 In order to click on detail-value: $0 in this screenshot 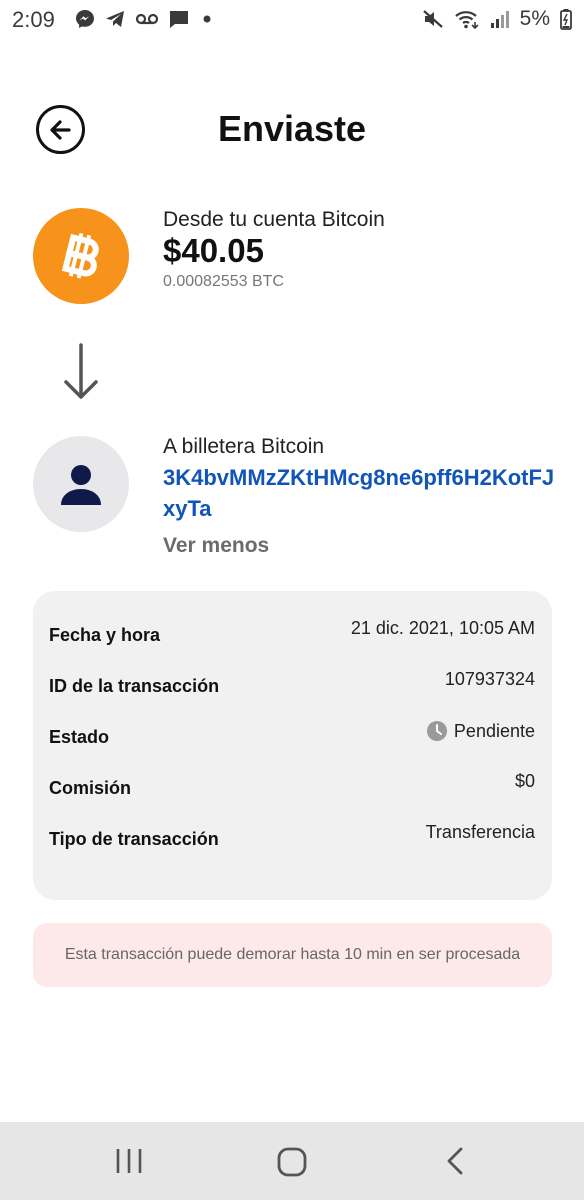, I will do `click(524, 781)`.